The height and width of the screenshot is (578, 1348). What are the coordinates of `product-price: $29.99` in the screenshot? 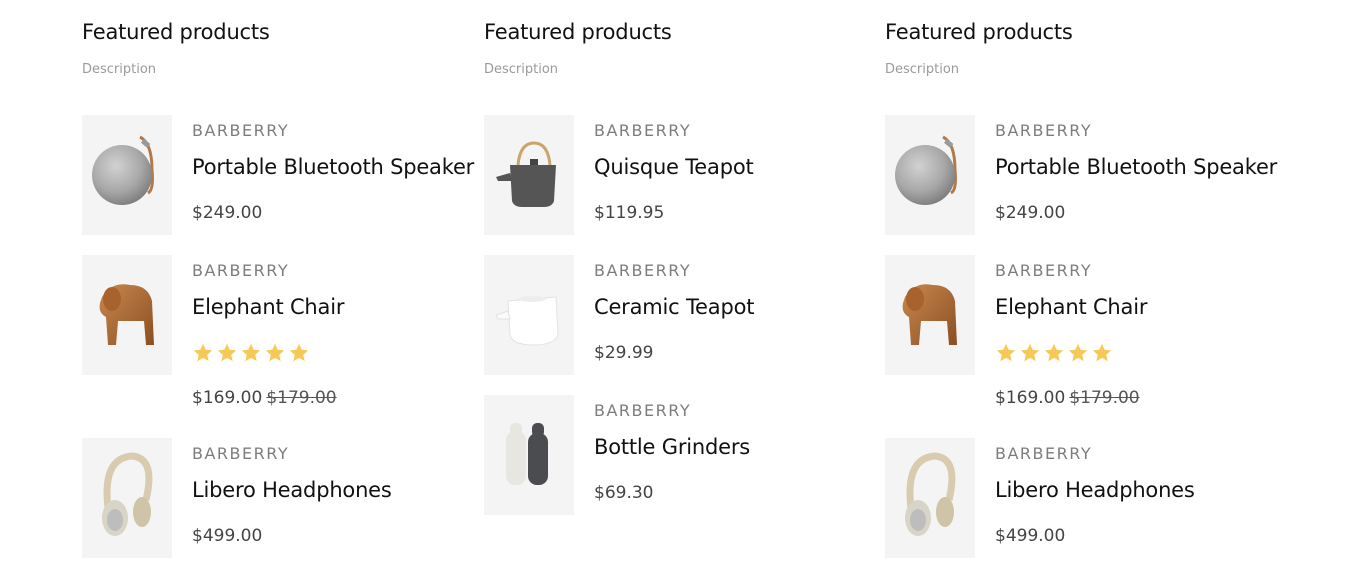 It's located at (624, 353).